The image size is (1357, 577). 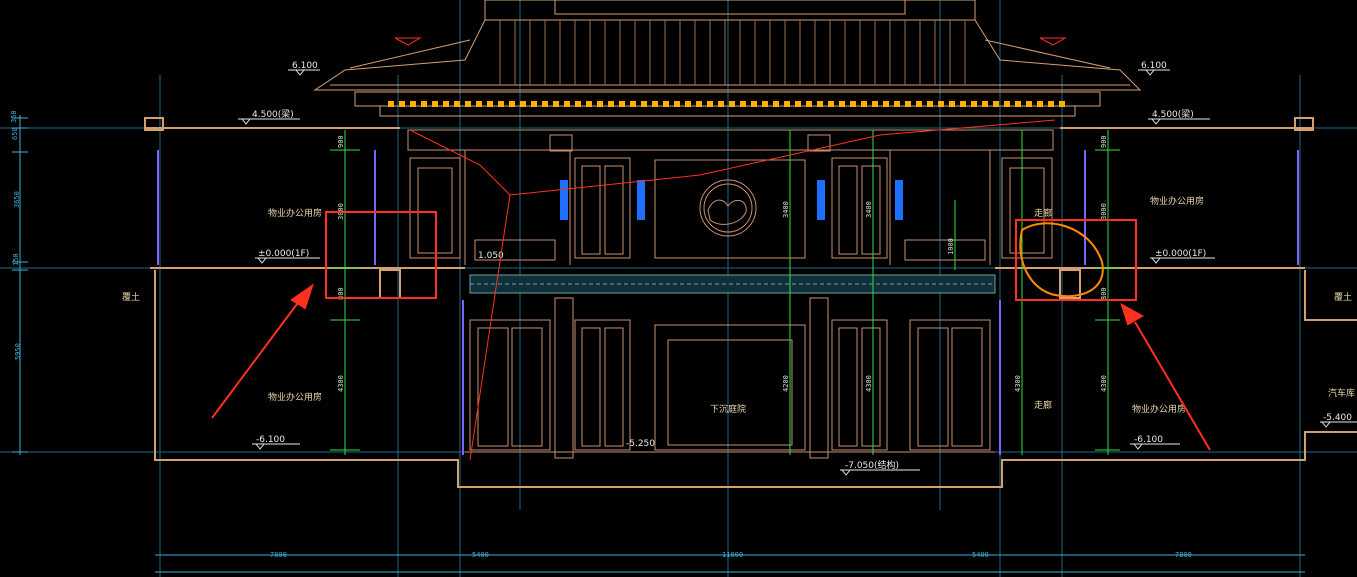 What do you see at coordinates (1337, 418) in the screenshot?
I see `elev-right-low: -5.400` at bounding box center [1337, 418].